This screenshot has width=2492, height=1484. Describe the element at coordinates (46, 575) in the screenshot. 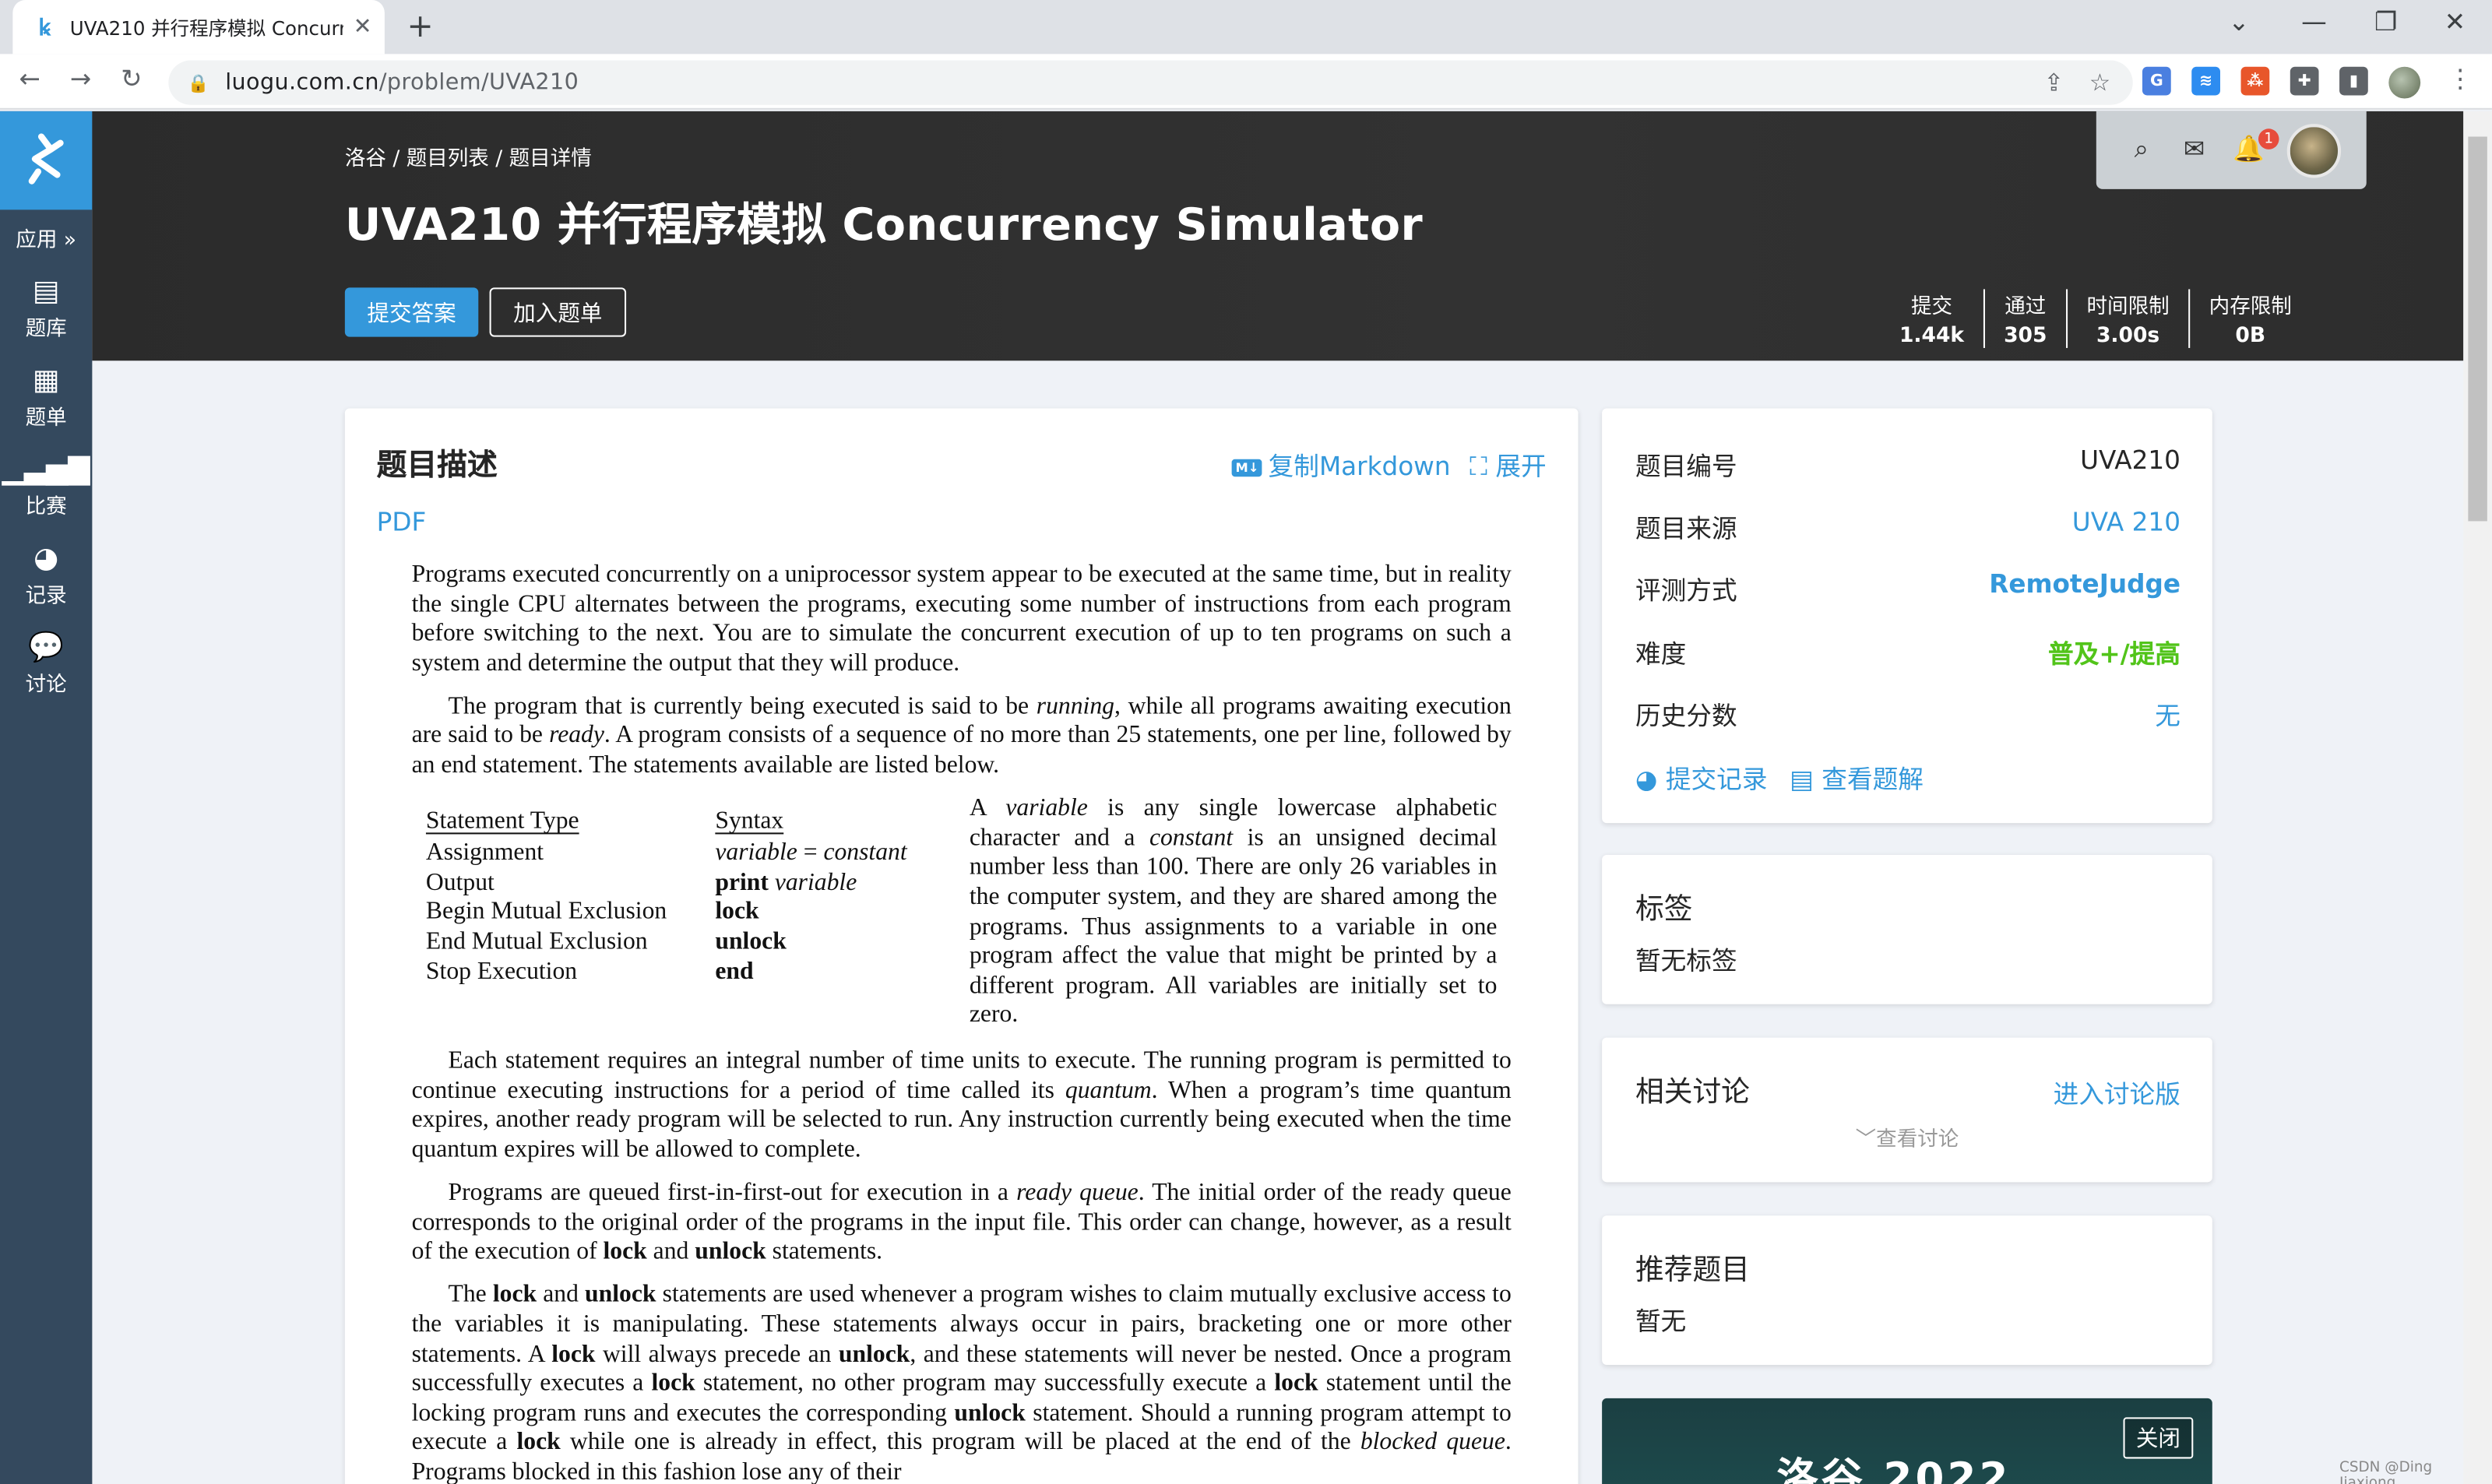

I see `sidebar-item-records: ◕ 记录` at that location.